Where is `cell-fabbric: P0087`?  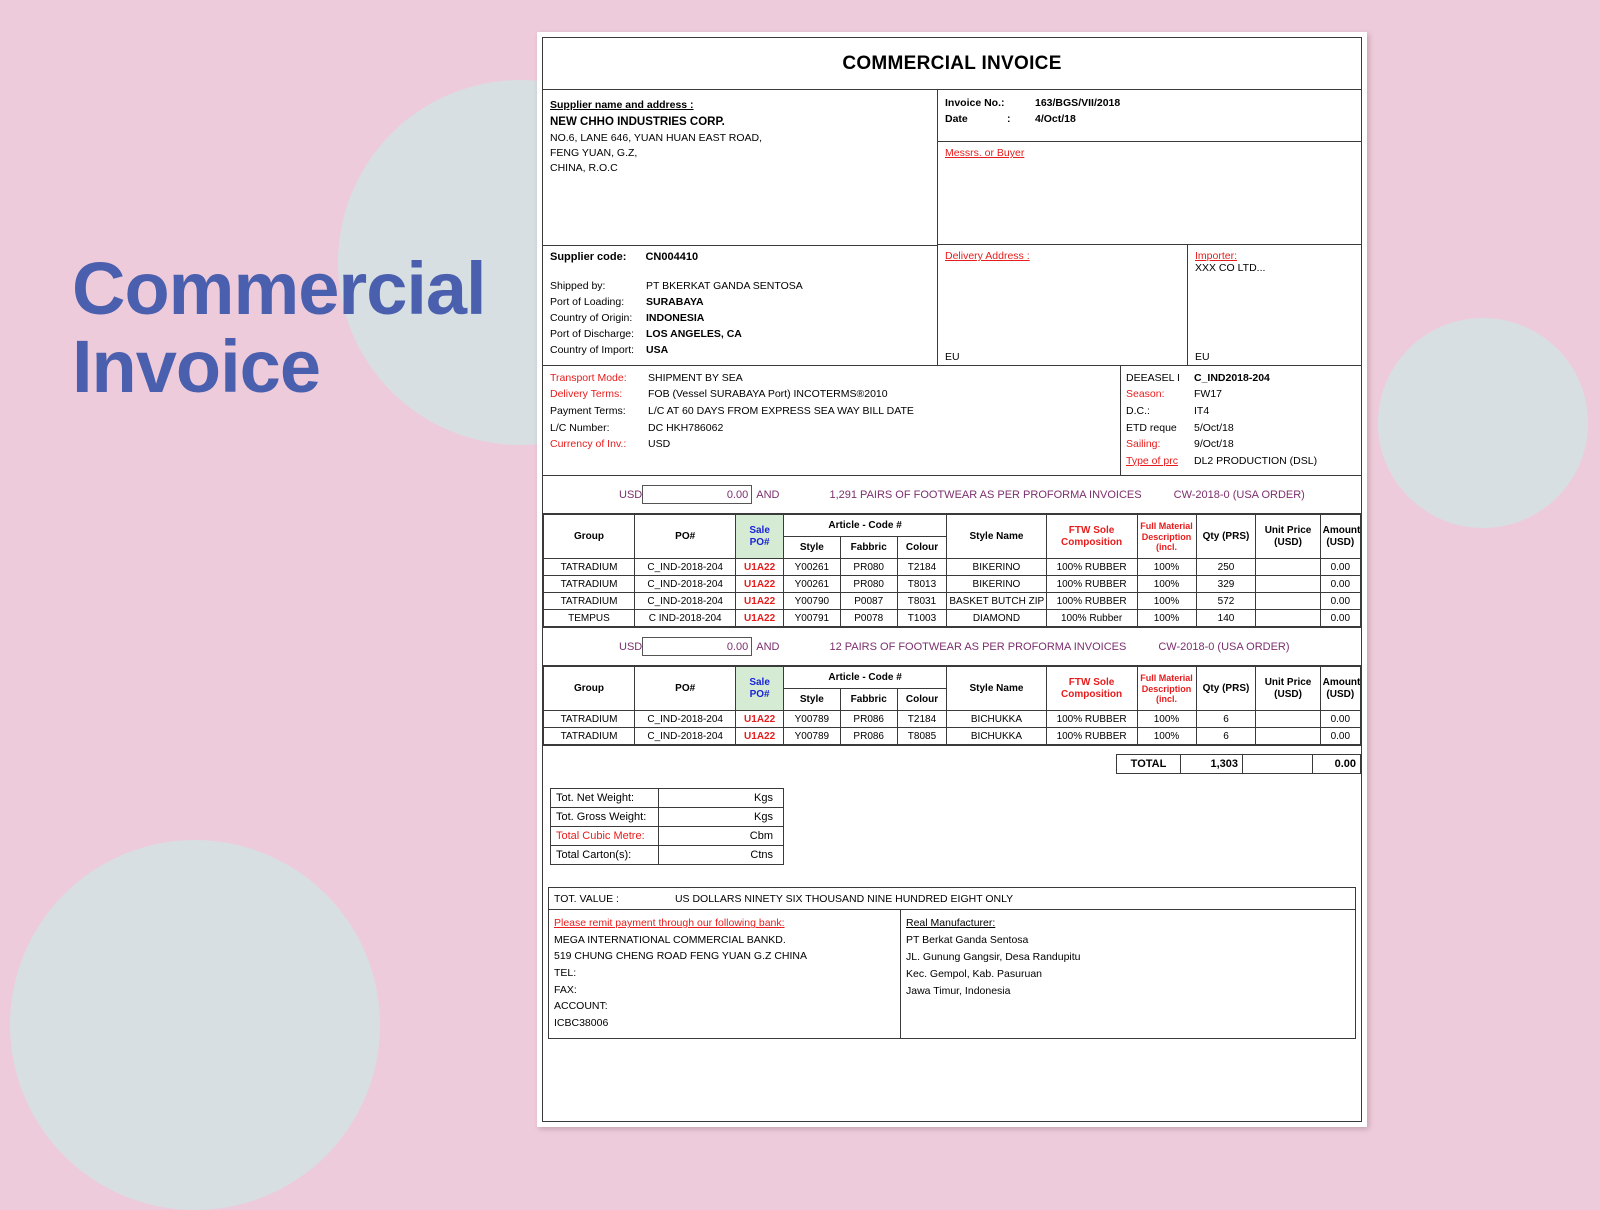
cell-fabbric: P0087 is located at coordinates (868, 601).